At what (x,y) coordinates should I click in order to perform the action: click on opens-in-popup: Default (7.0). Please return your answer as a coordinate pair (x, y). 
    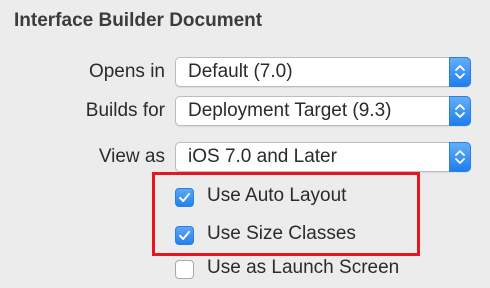
    Looking at the image, I should click on (323, 72).